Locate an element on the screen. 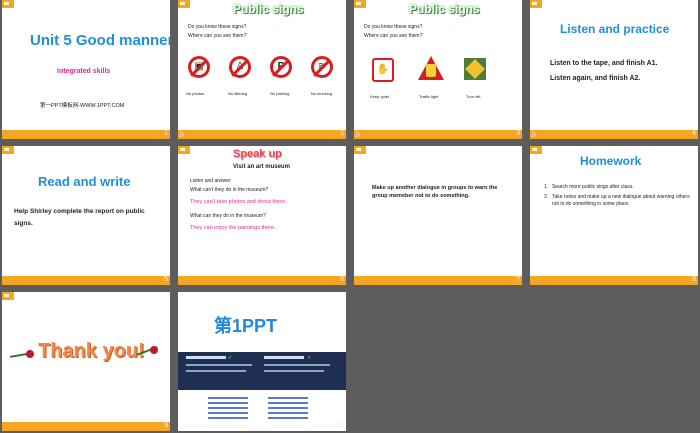  slide-thumbnail-10: 第1PPT ✔ ♥ is located at coordinates (262, 361).